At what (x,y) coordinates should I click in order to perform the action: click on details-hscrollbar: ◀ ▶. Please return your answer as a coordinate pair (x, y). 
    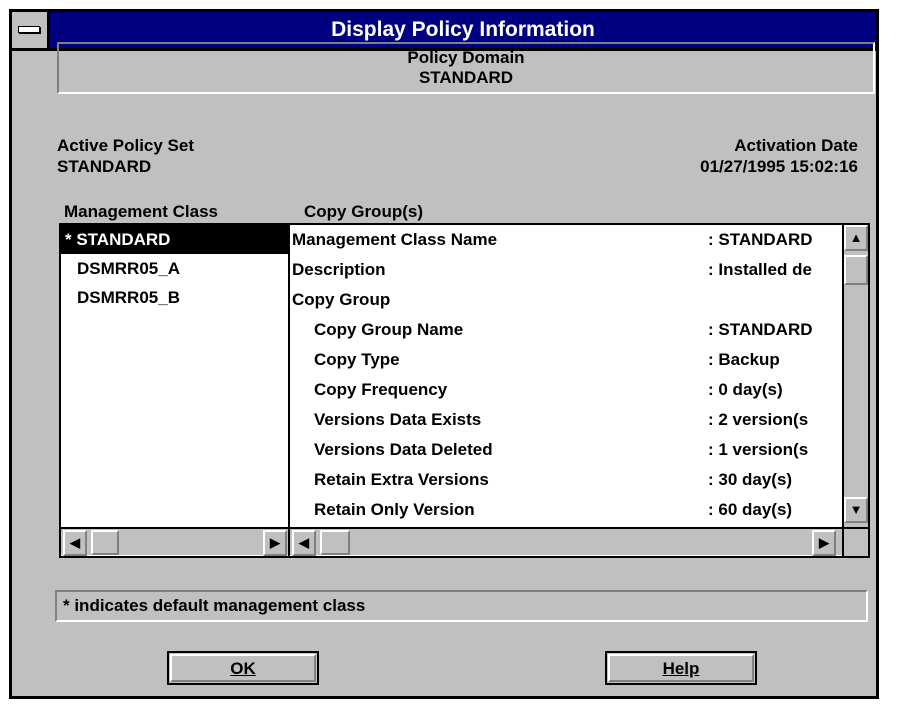
    Looking at the image, I should click on (566, 541).